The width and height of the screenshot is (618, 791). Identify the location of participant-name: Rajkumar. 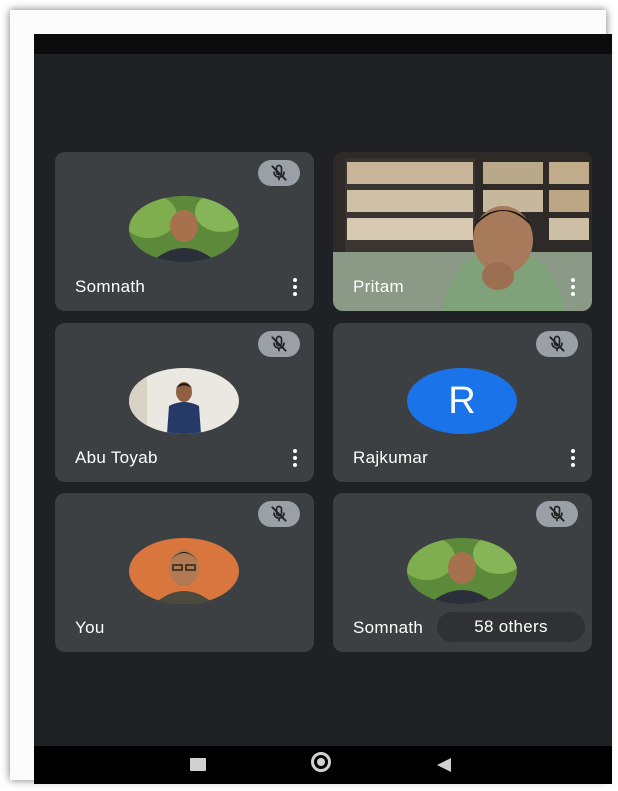
(391, 457).